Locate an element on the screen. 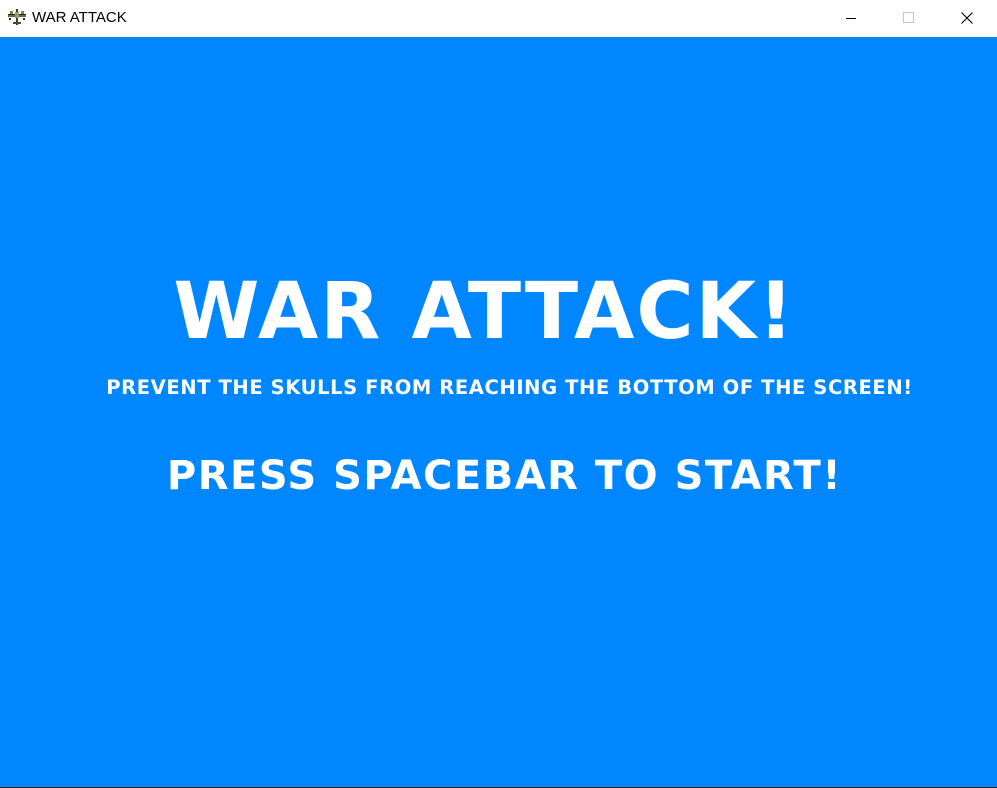 This screenshot has width=997, height=788. maximize-button is located at coordinates (909, 18).